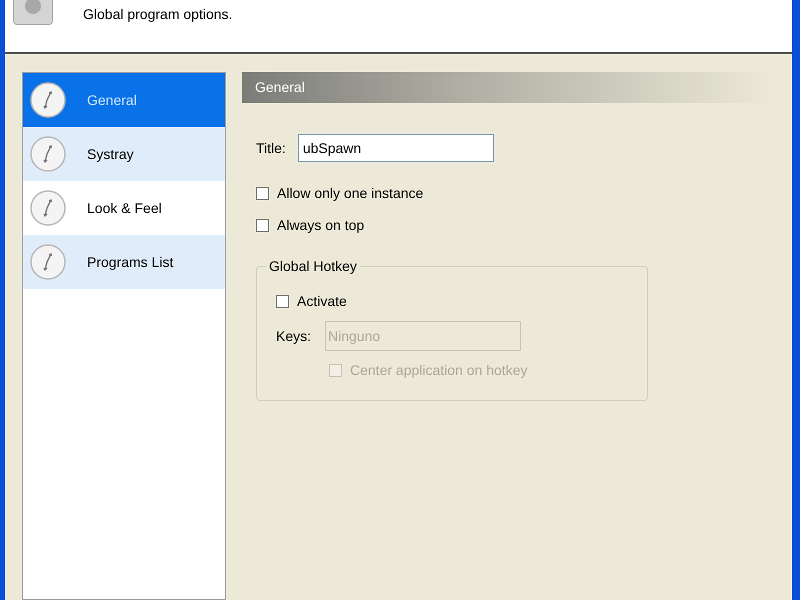 Image resolution: width=800 pixels, height=600 pixels. Describe the element at coordinates (124, 100) in the screenshot. I see `sidebar-item: General` at that location.